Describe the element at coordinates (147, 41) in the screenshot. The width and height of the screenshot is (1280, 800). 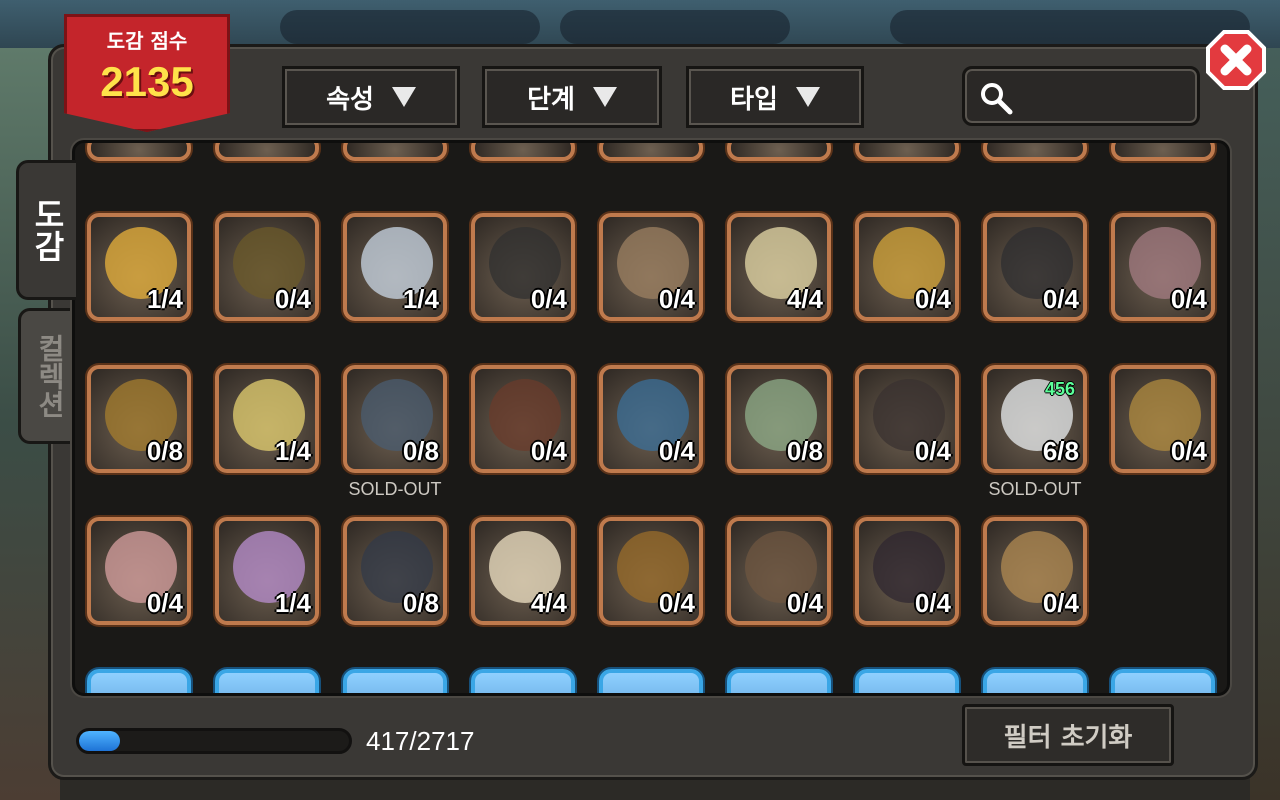
I see `score-title: 도감 점수` at that location.